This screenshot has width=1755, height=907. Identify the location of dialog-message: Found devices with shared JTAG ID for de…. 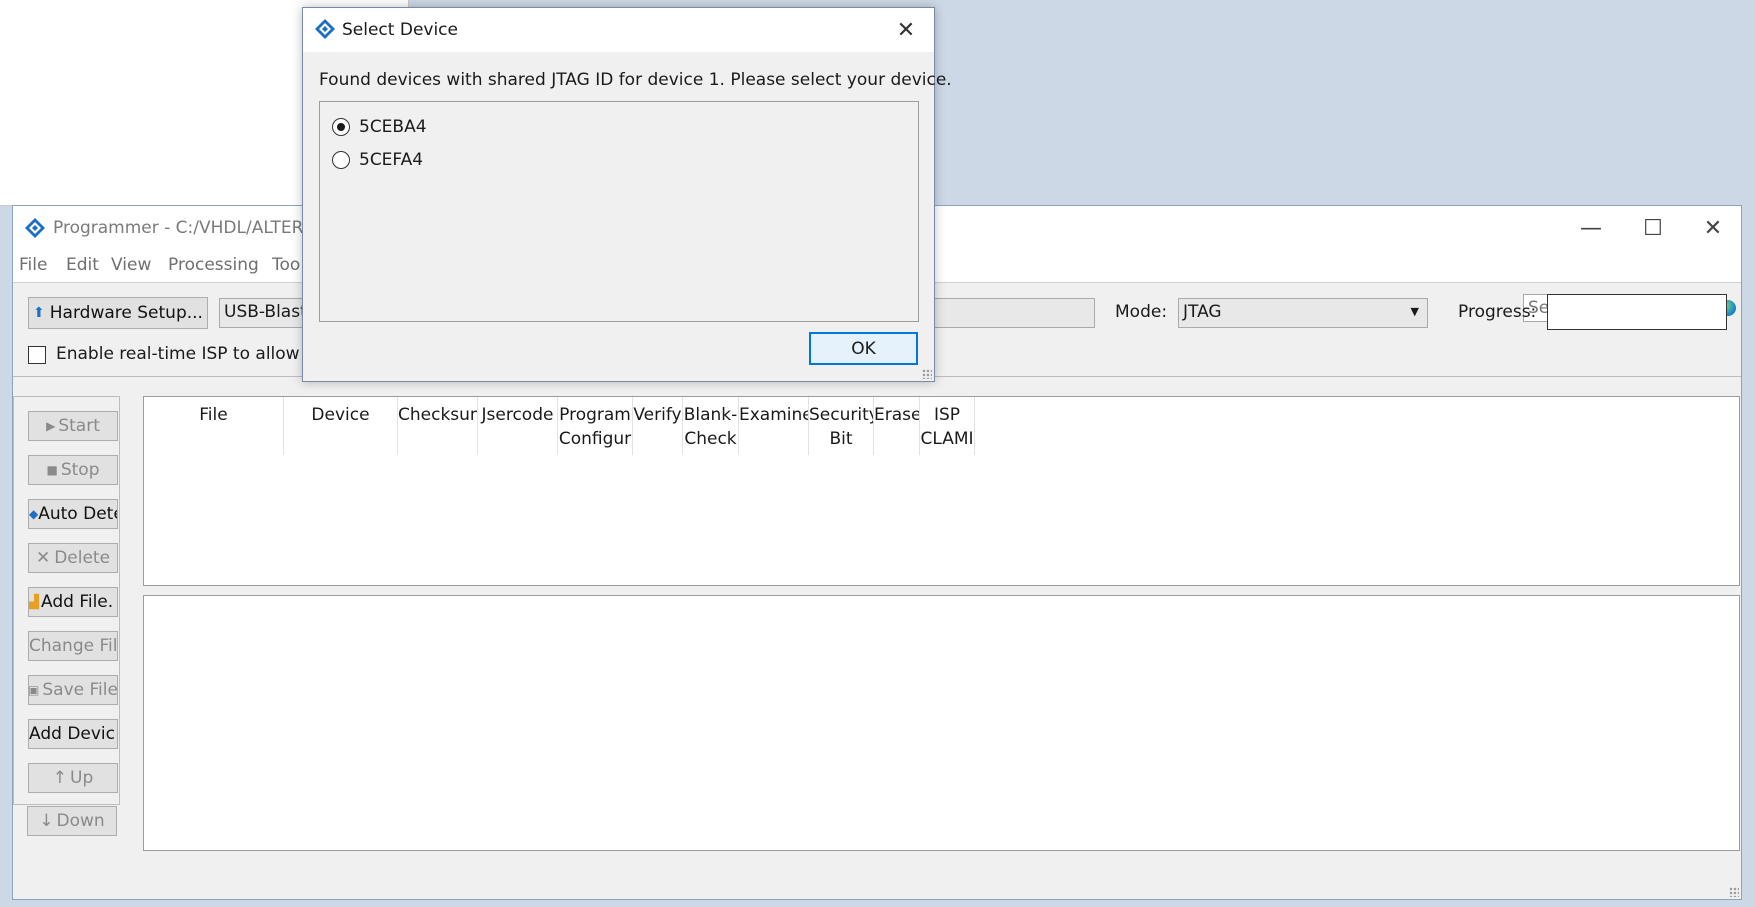
(635, 80).